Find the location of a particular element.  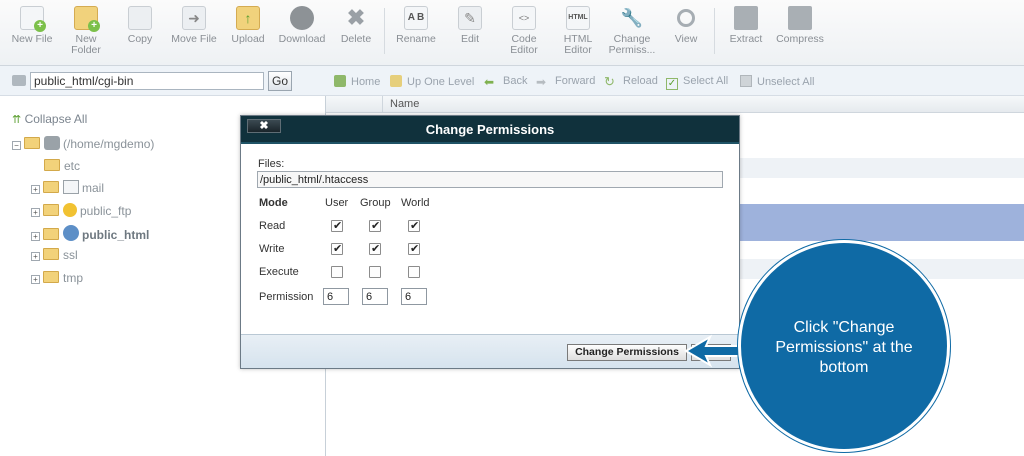

new-folder-label: New Folder is located at coordinates (86, 44).